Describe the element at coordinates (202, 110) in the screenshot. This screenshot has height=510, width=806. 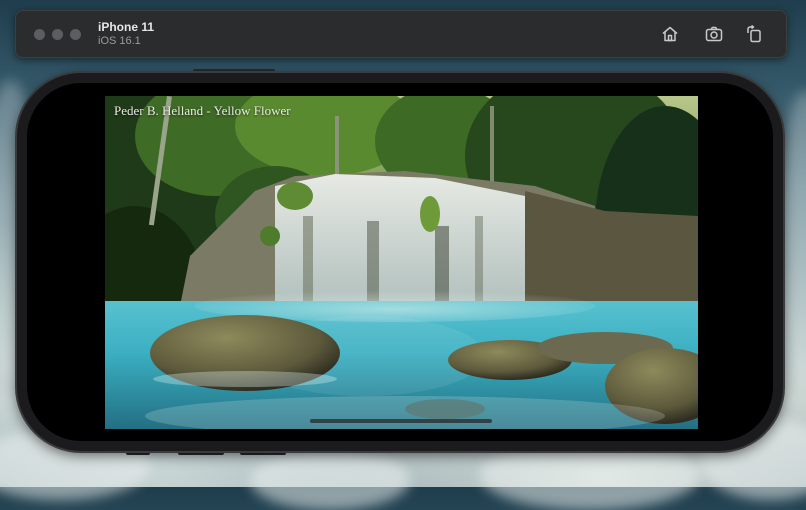
I see `video-title: Peder B. Helland - Yellow Flower` at that location.